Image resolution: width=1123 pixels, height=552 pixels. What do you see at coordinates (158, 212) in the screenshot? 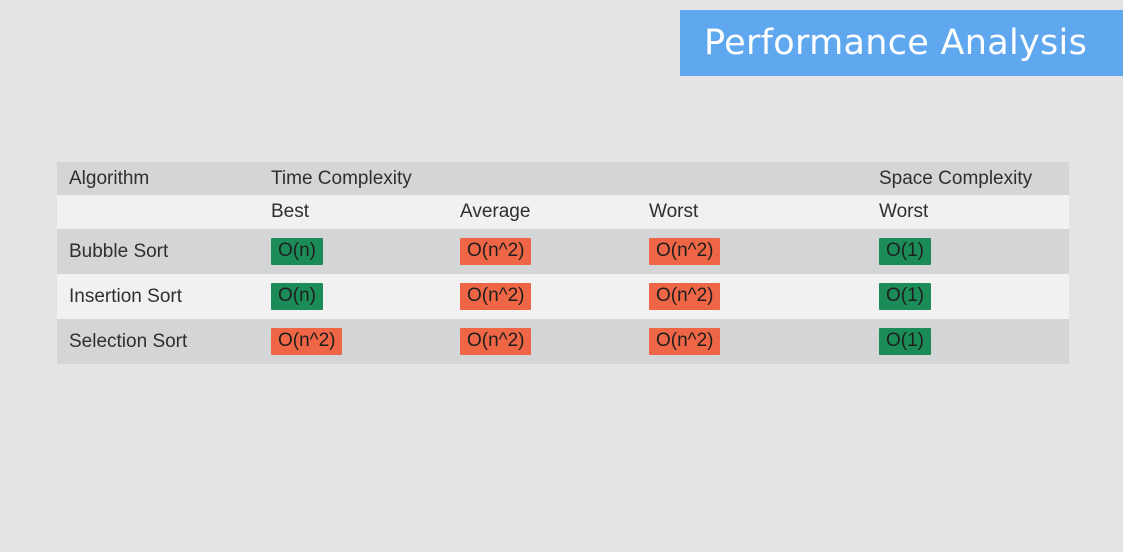
I see `subheader-empty` at bounding box center [158, 212].